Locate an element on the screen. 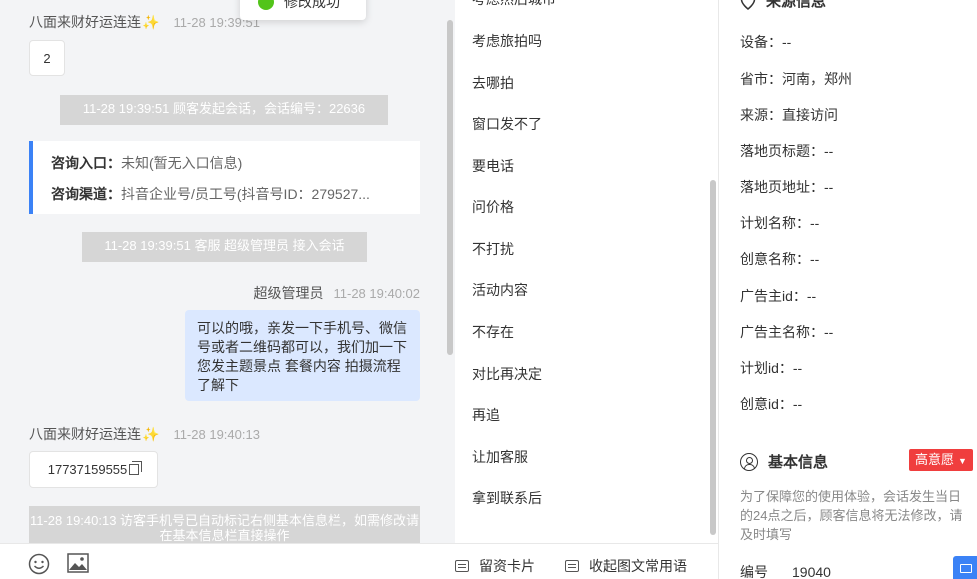 Image resolution: width=977 pixels, height=579 pixels. lead-card-button: 留资卡片 is located at coordinates (495, 566).